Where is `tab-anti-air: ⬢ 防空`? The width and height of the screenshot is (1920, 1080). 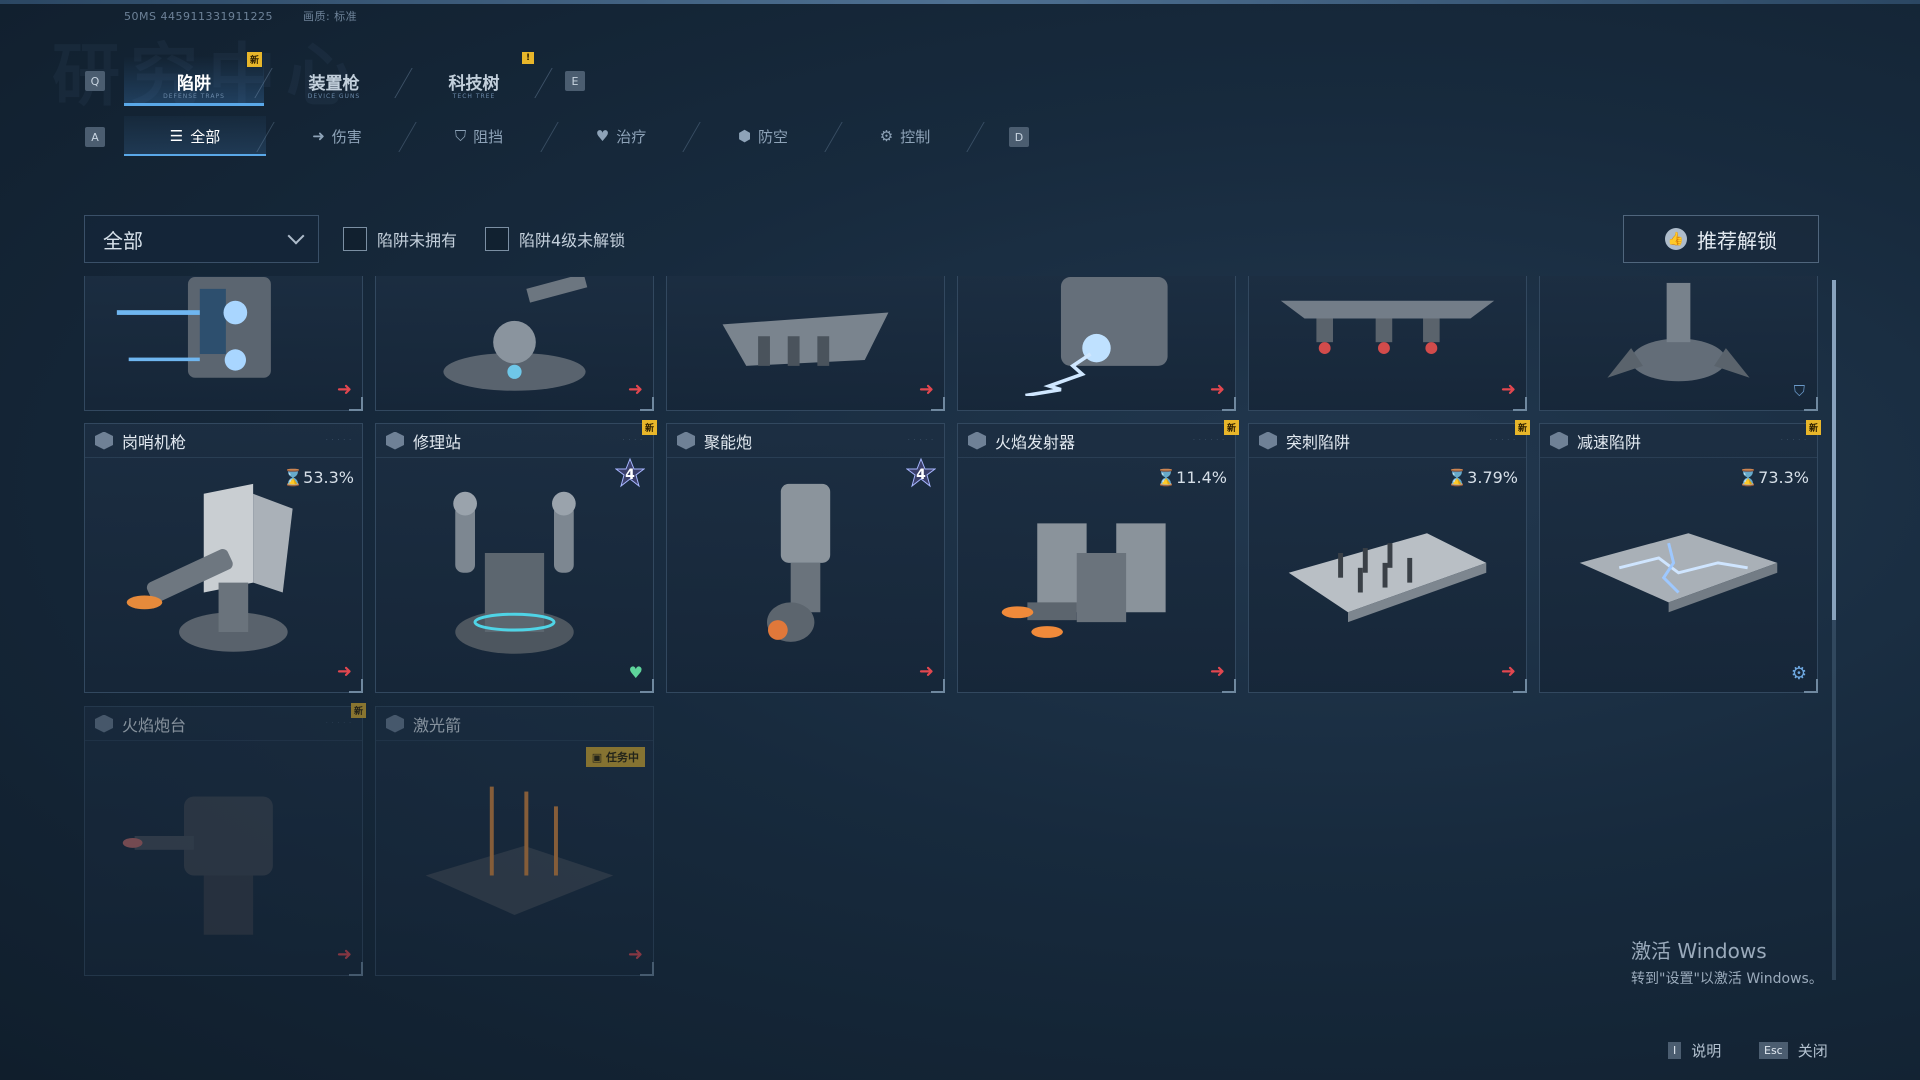
tab-anti-air: ⬢ 防空 is located at coordinates (763, 136).